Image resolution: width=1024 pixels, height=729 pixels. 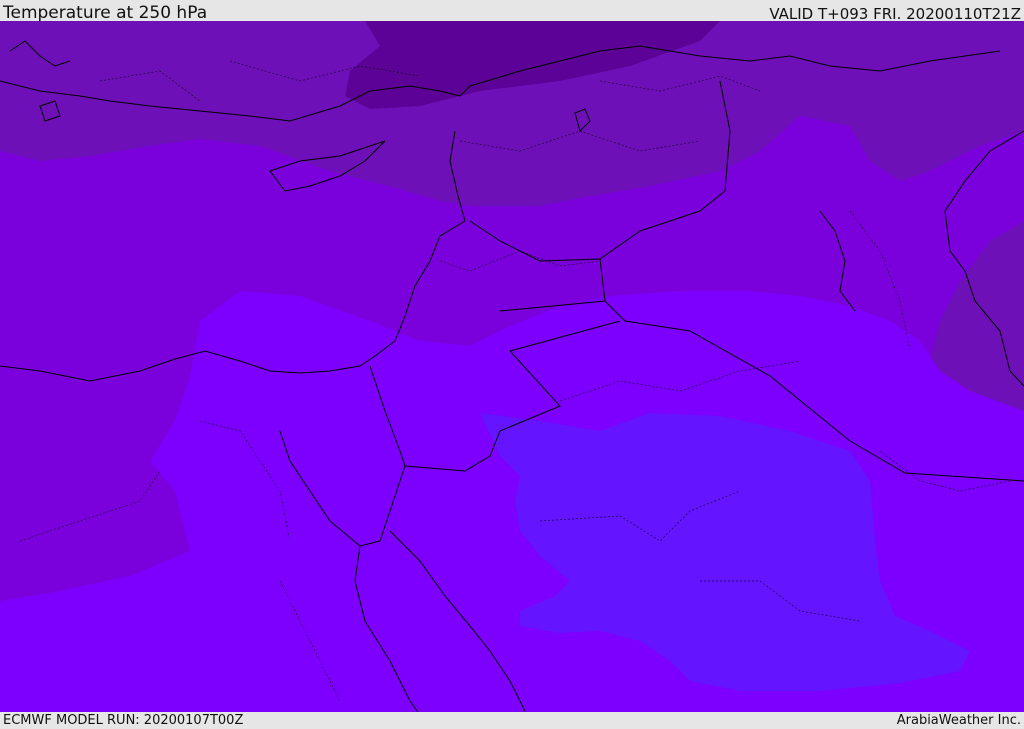 I want to click on model-run: ECMWF MODEL RUN: 20200107T00Z, so click(x=123, y=720).